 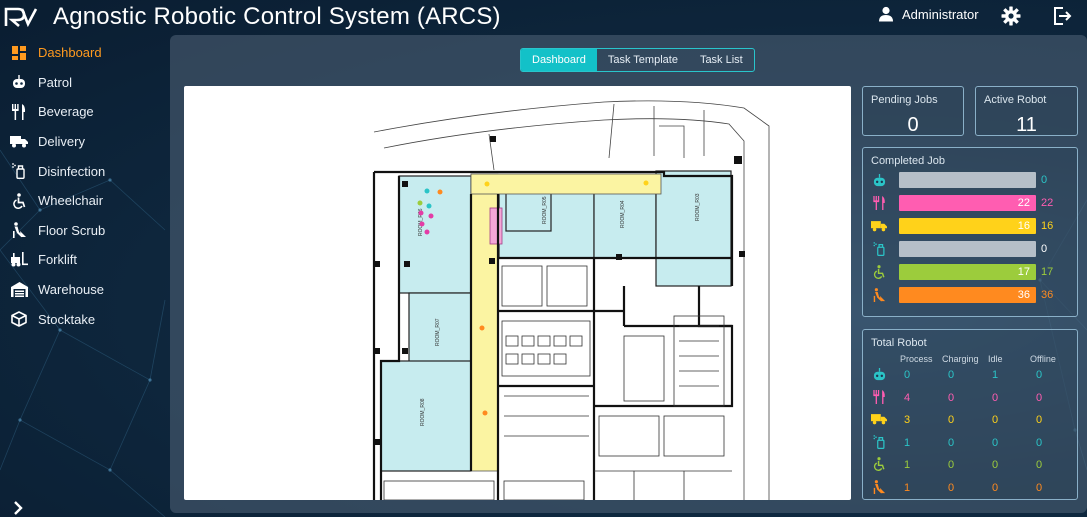 What do you see at coordinates (973, 374) in the screenshot?
I see `total-robot-row-patrol: 0 0 1 0` at bounding box center [973, 374].